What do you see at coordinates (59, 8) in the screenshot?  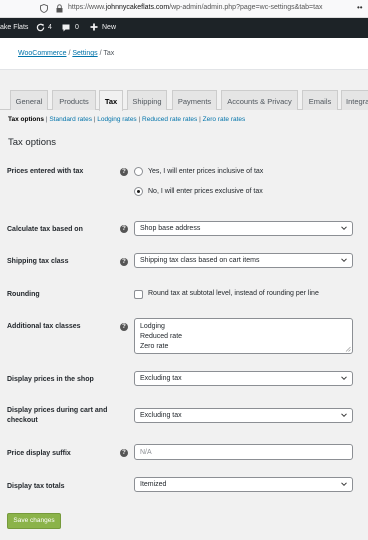 I see `lock-icon` at bounding box center [59, 8].